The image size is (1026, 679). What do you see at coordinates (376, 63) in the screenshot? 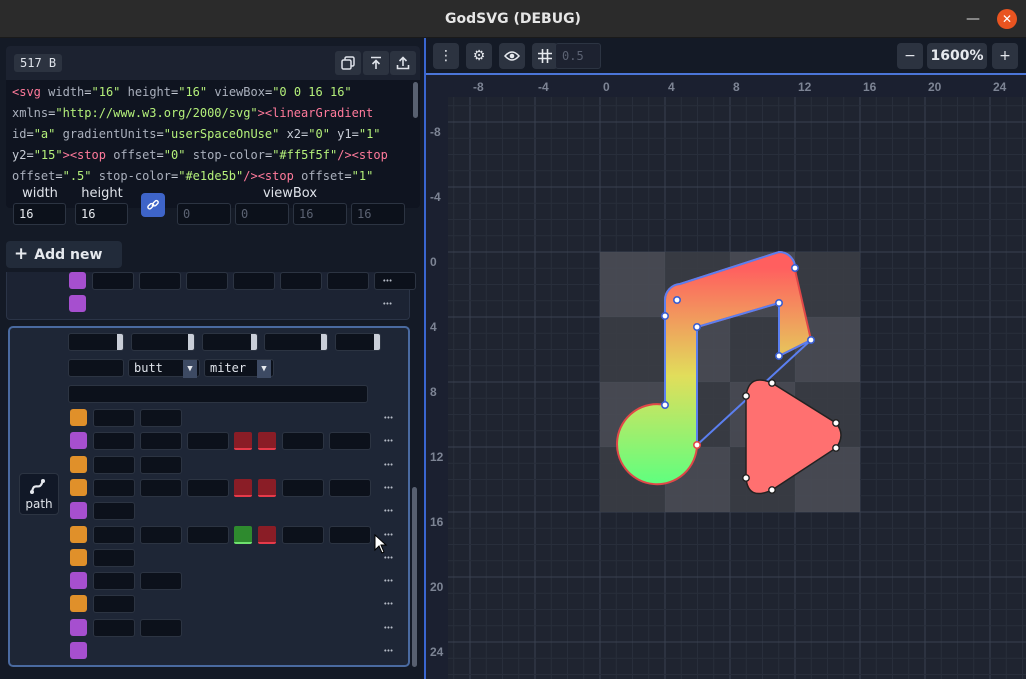
I see `import-icon` at bounding box center [376, 63].